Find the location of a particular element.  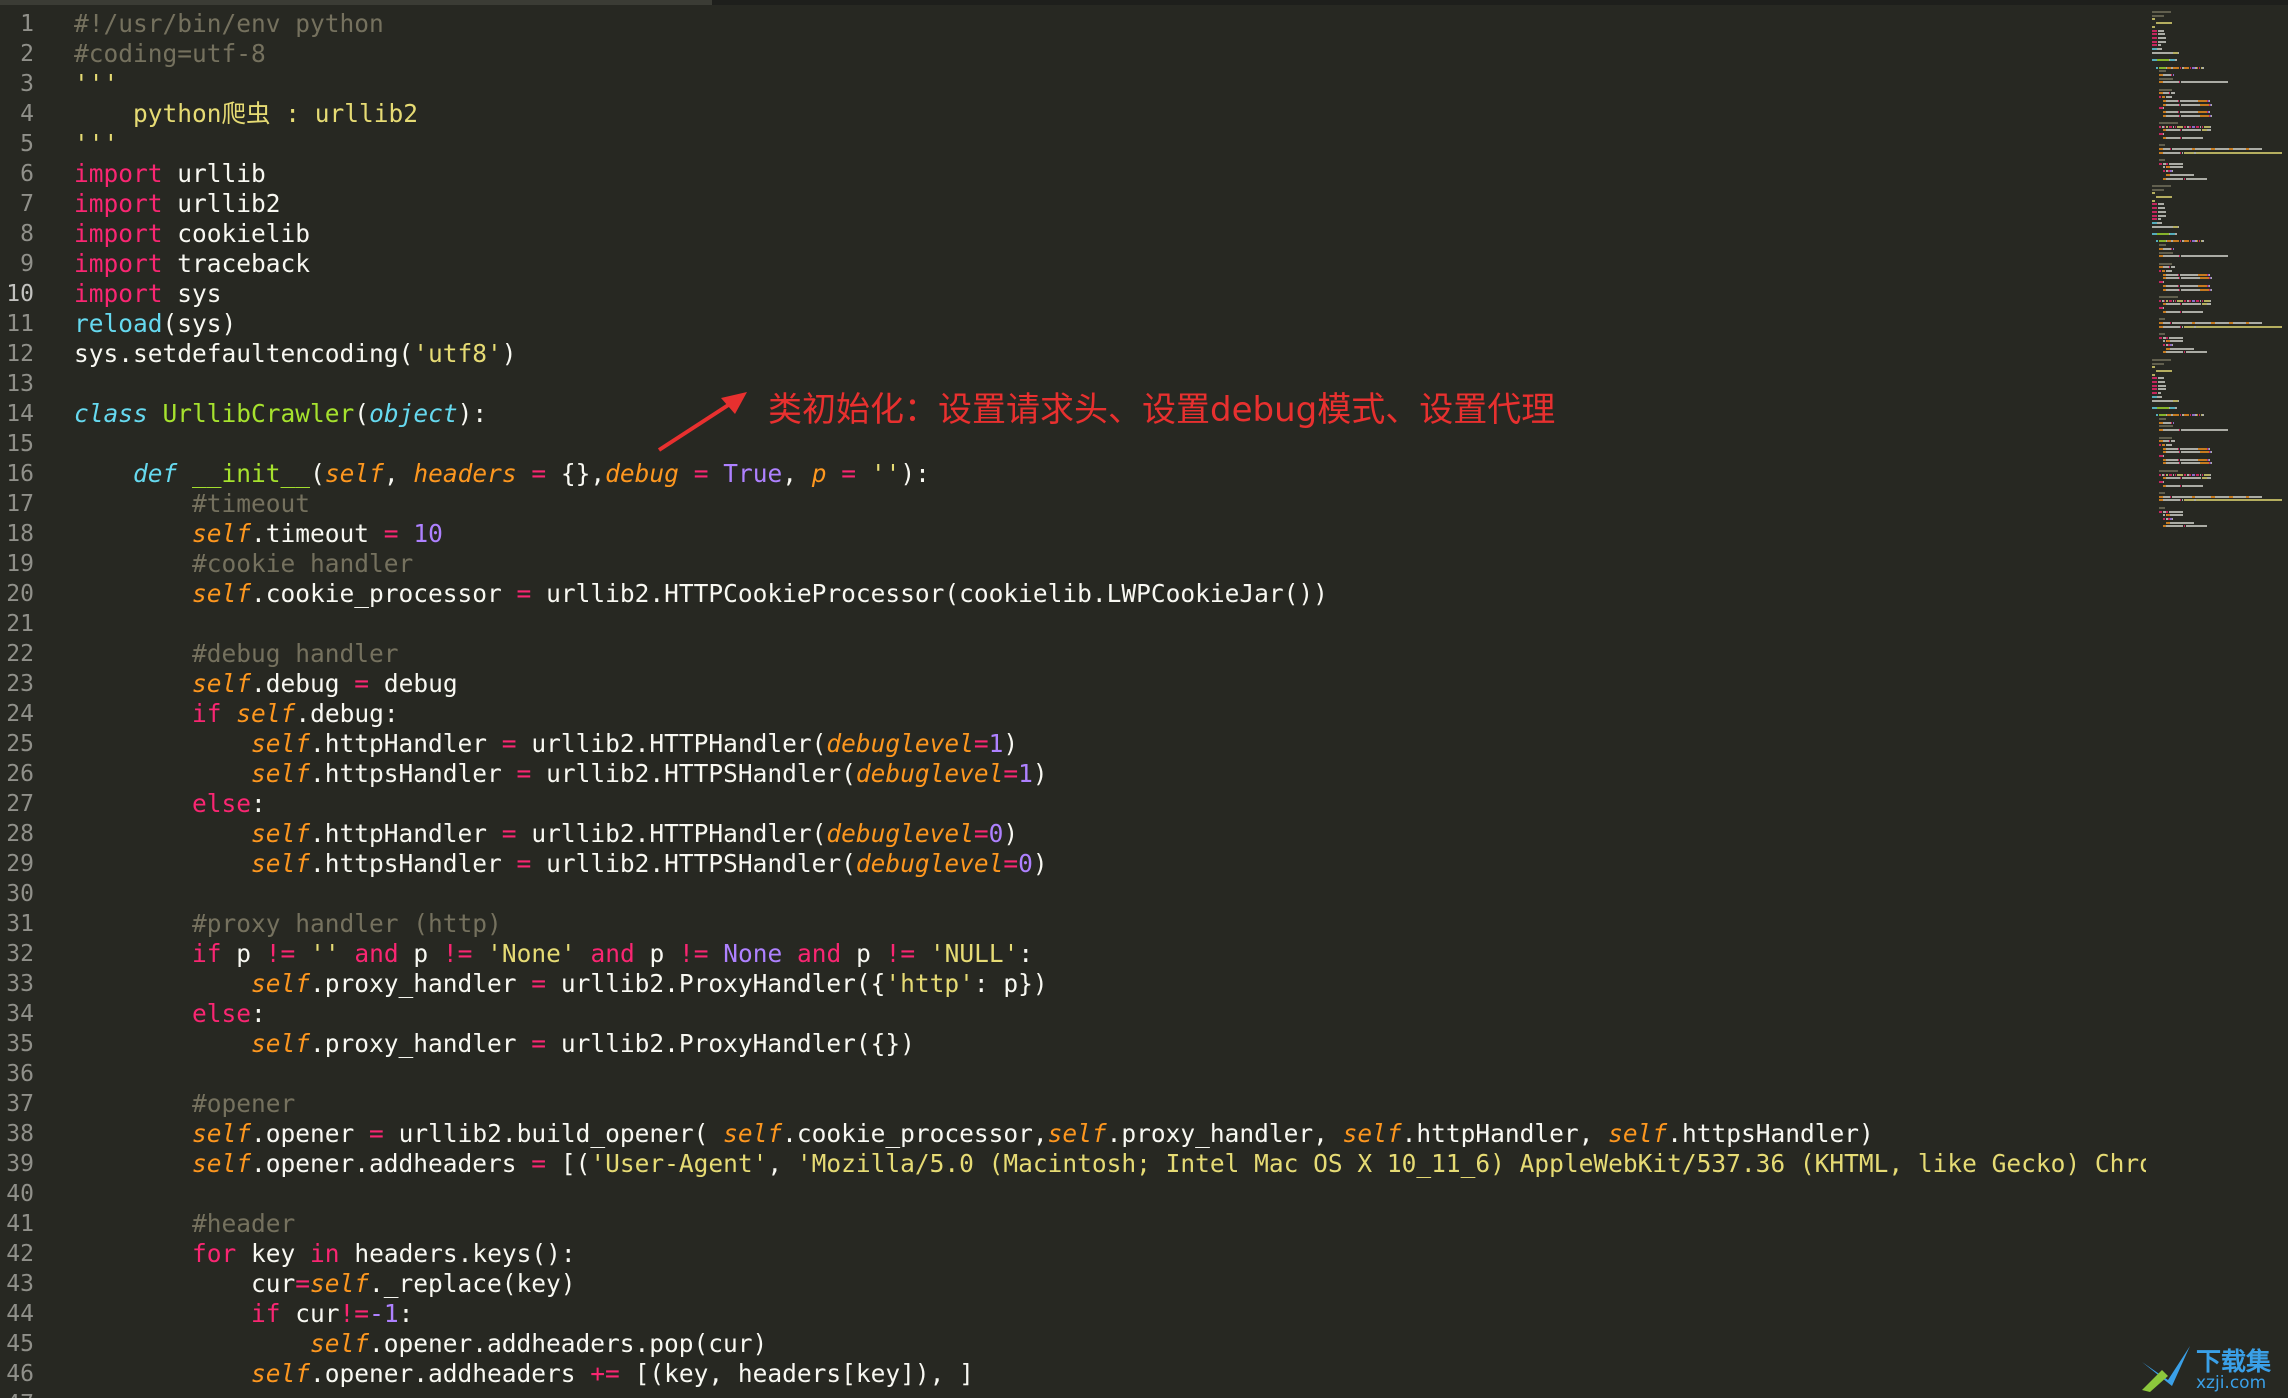

code-token: ''' is located at coordinates (96, 143).